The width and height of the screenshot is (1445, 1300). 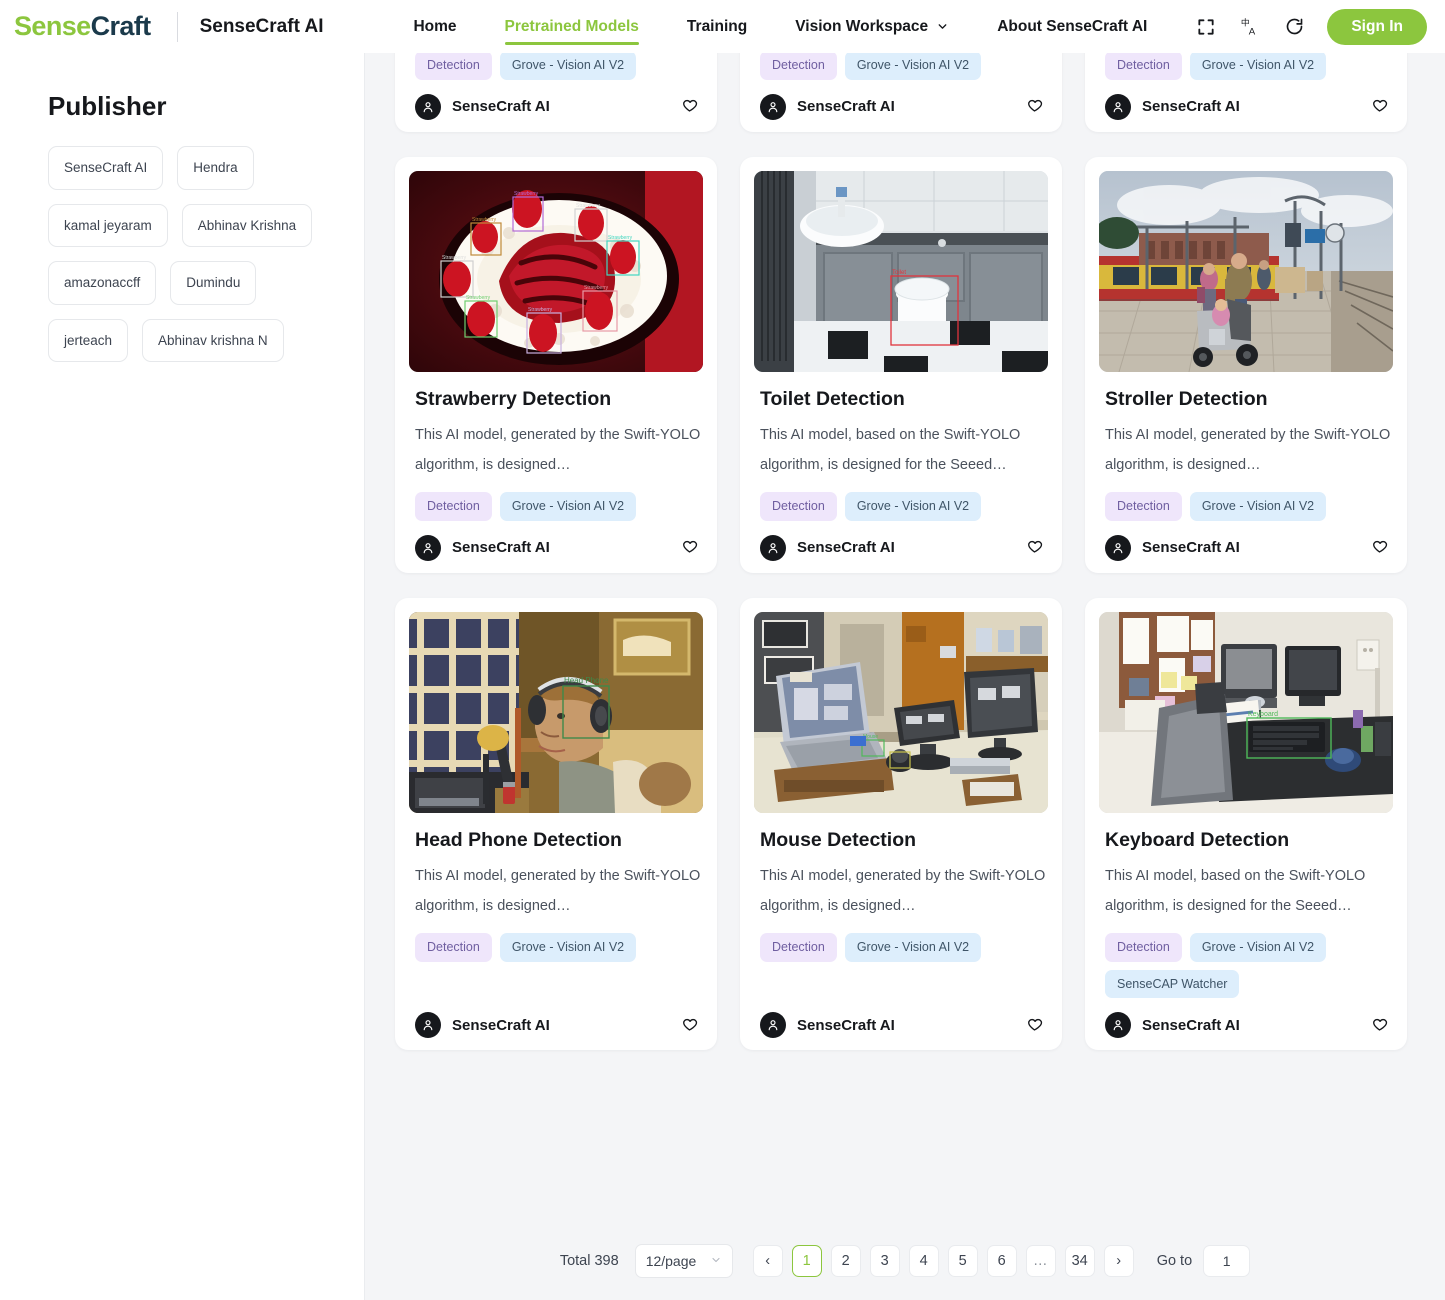 I want to click on publisher-chip-sensecraft-ai: SenseCraft AI, so click(x=106, y=168).